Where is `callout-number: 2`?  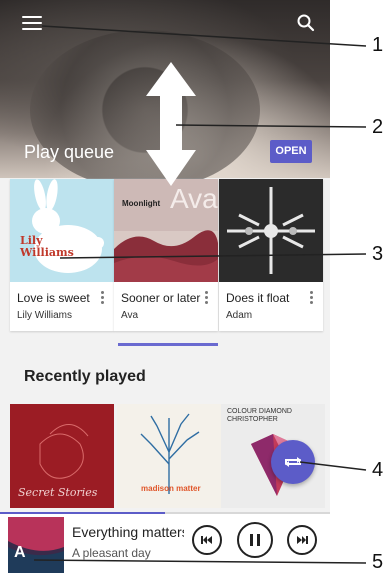 callout-number: 2 is located at coordinates (378, 127).